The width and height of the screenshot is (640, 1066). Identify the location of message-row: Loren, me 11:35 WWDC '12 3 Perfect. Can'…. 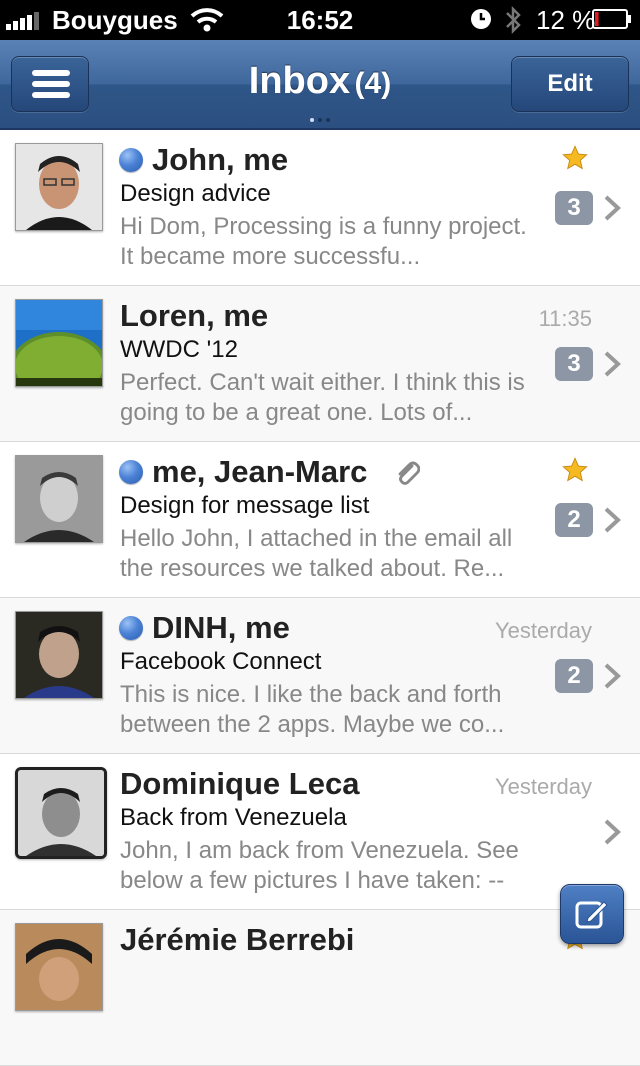
(320, 364).